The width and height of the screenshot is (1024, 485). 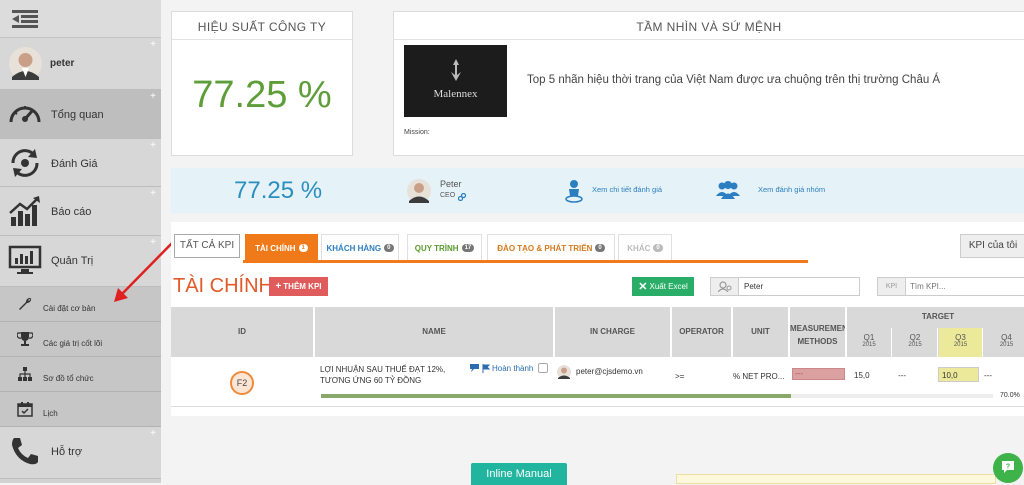 What do you see at coordinates (73, 343) in the screenshot?
I see `subnav-label: Các giá trị cốt lõi` at bounding box center [73, 343].